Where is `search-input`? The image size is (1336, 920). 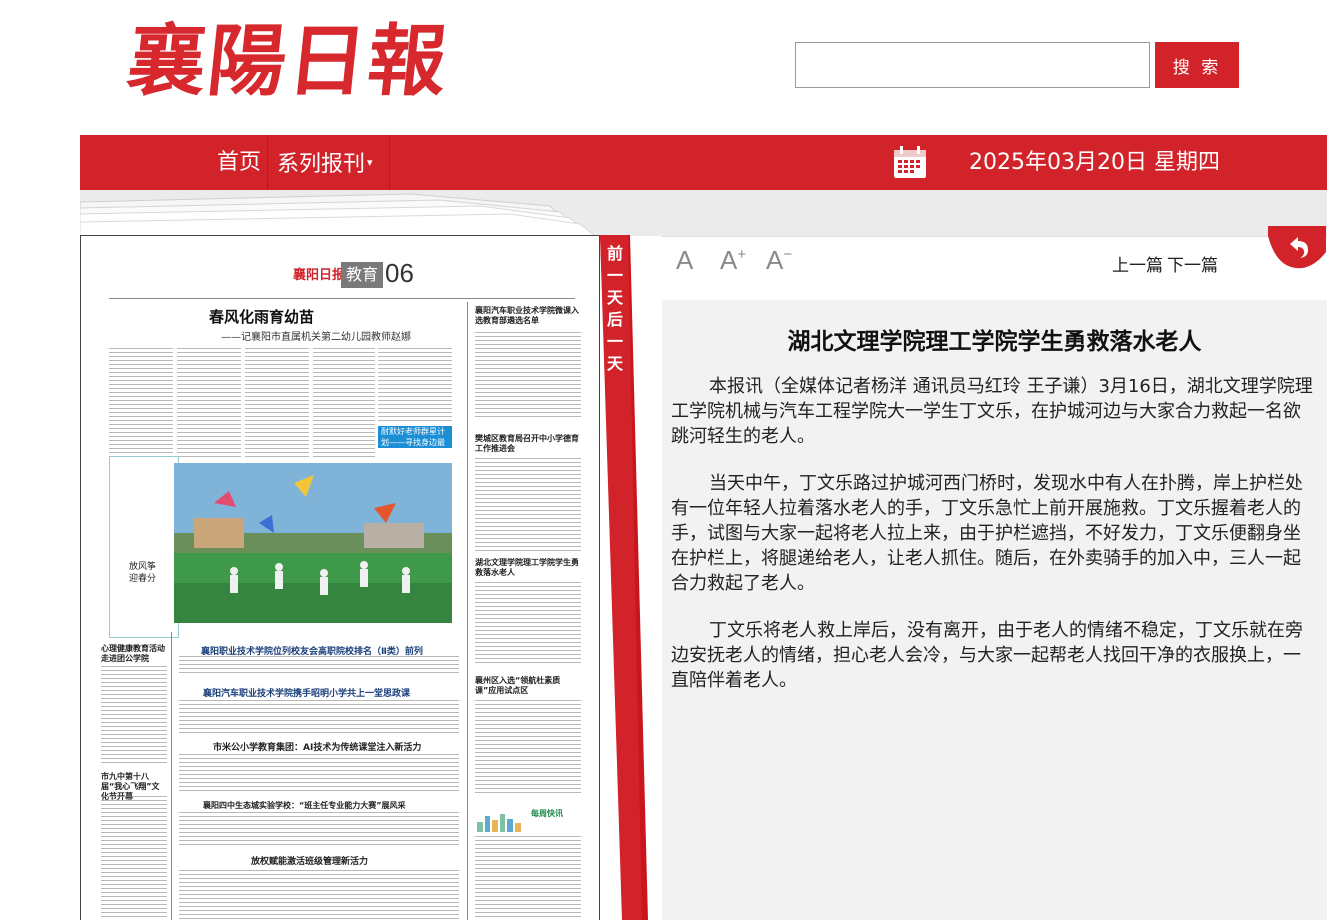 search-input is located at coordinates (972, 65).